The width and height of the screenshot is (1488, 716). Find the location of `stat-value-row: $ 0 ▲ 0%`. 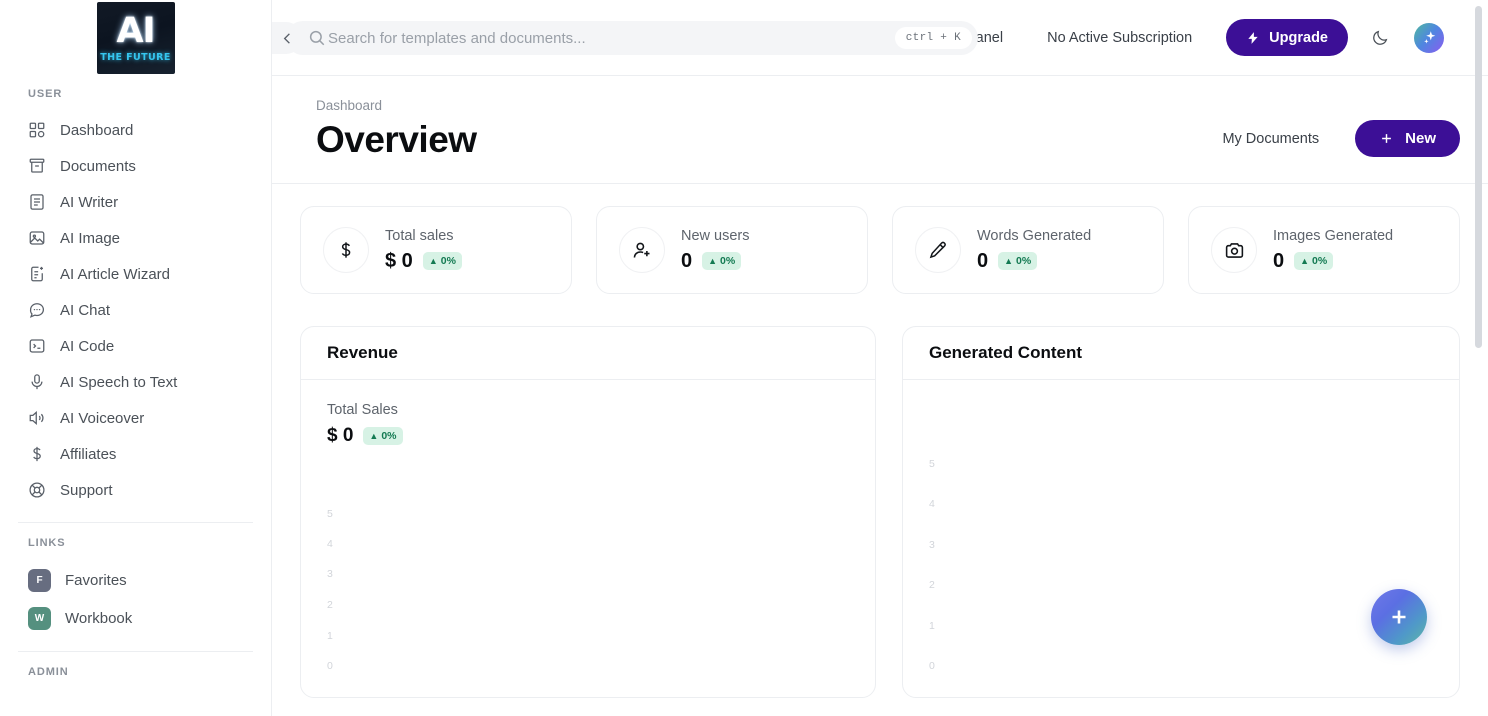

stat-value-row: $ 0 ▲ 0% is located at coordinates (423, 261).